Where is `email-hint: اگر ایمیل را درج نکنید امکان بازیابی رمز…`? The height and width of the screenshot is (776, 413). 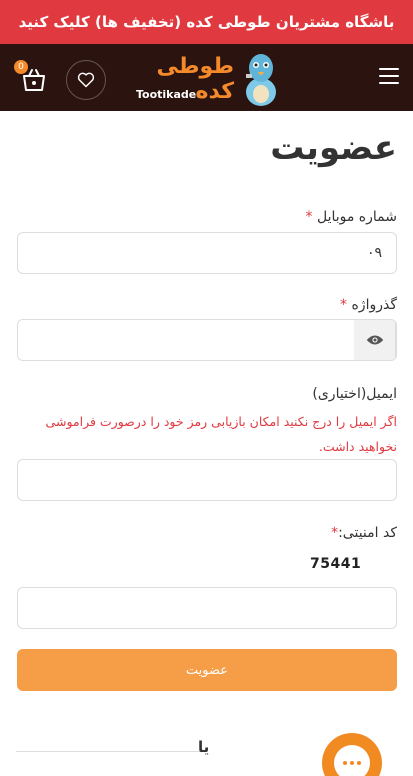 email-hint: اگر ایمیل را درج نکنید امکان بازیابی رمز… is located at coordinates (221, 434).